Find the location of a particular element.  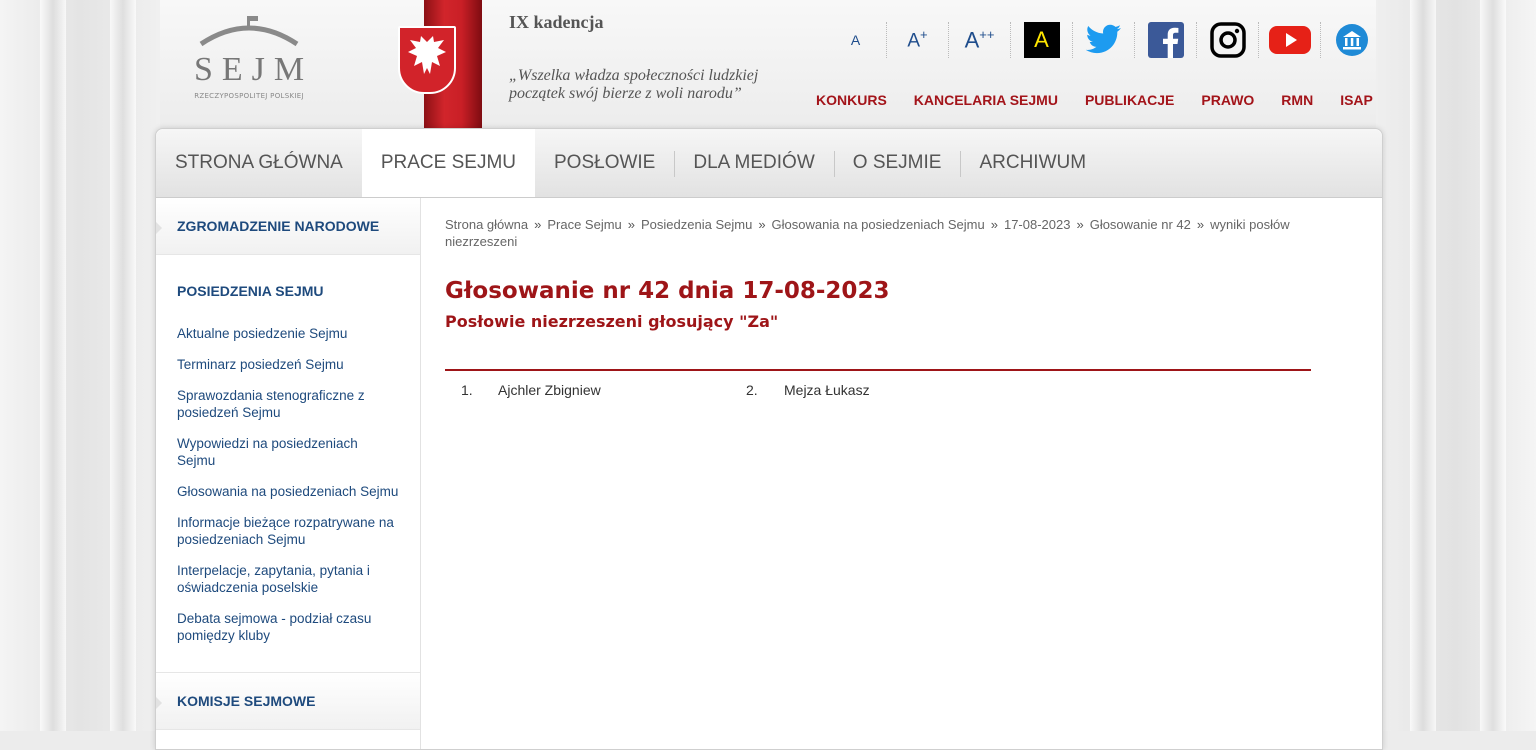

motto-line: „Wszelka władza społeczności ludzkiej is located at coordinates (634, 75).